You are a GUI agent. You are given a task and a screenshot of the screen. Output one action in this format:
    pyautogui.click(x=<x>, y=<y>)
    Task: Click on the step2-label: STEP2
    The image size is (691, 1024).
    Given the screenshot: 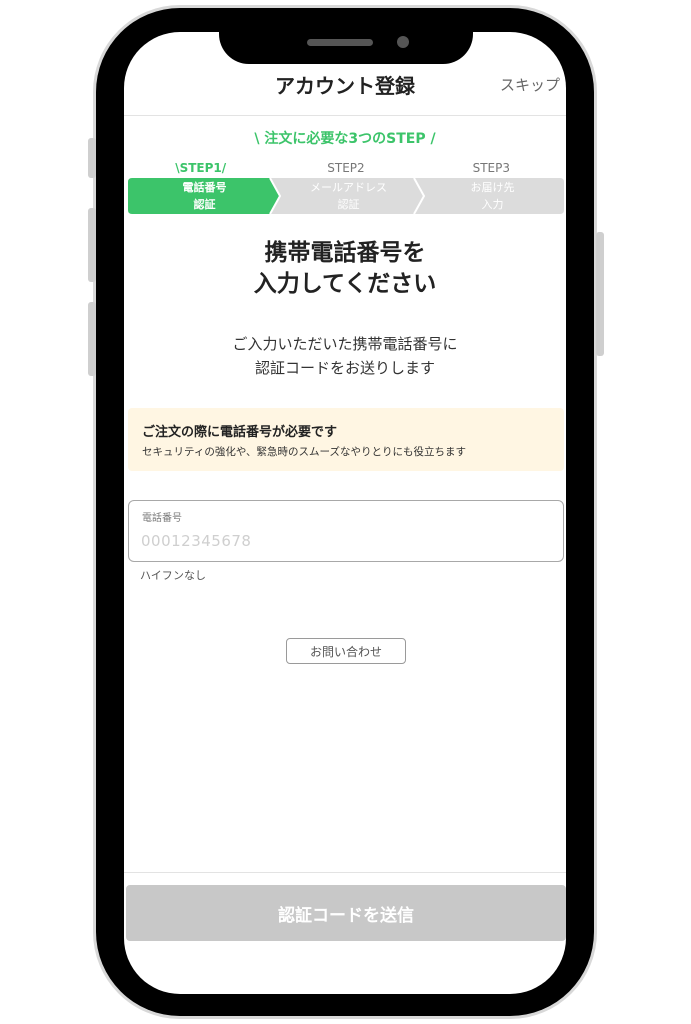 What is the action you would take?
    pyautogui.click(x=346, y=168)
    